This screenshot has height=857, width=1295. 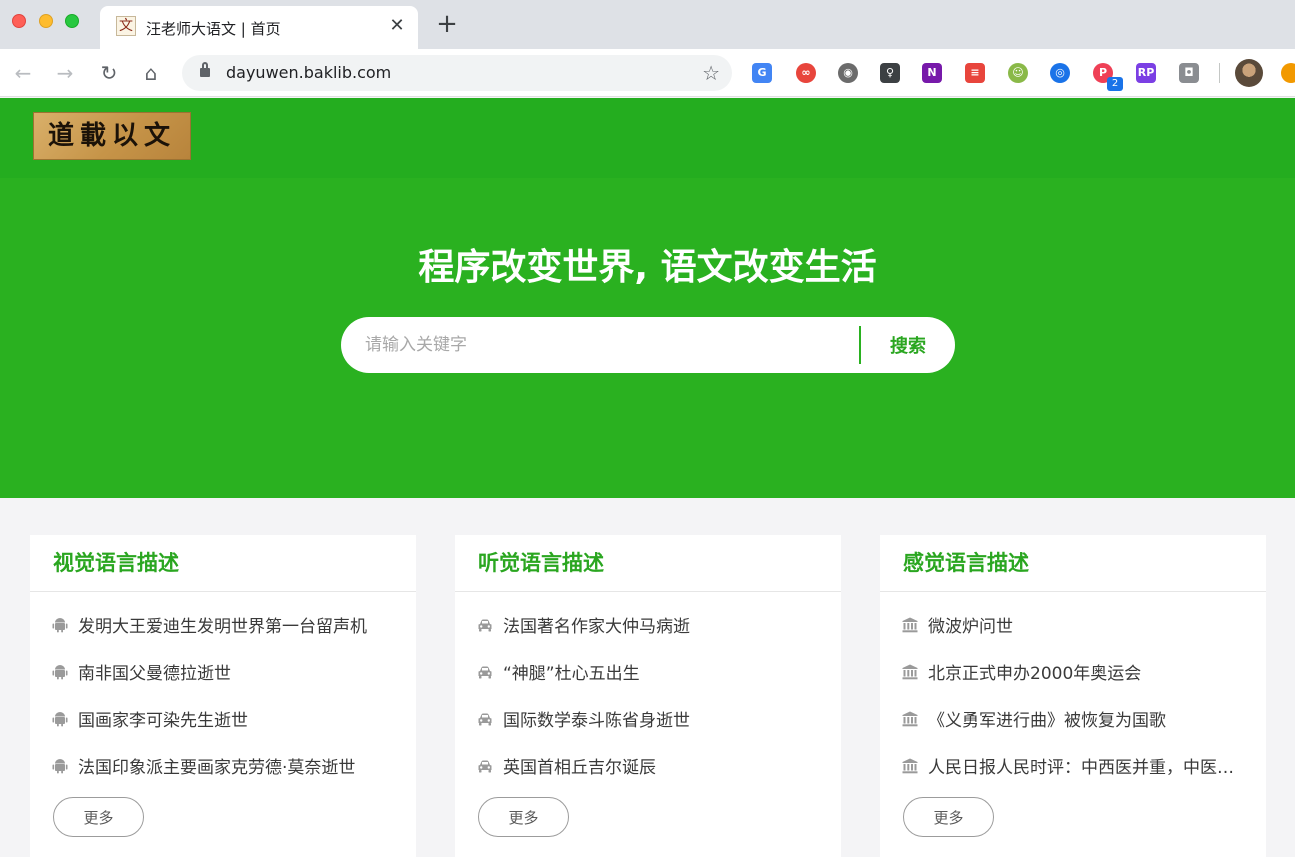 I want to click on list-item: 国际数学泰斗陈省身逝世, so click(x=659, y=718).